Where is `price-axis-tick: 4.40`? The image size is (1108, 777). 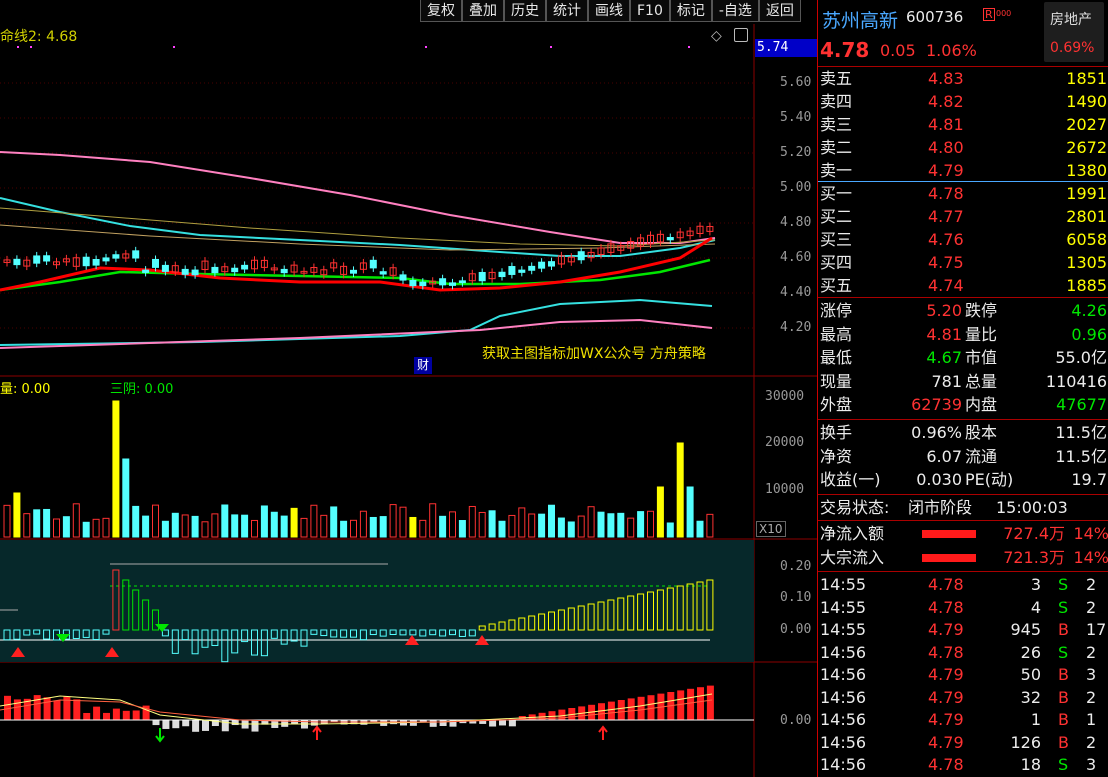
price-axis-tick: 4.40 is located at coordinates (796, 292).